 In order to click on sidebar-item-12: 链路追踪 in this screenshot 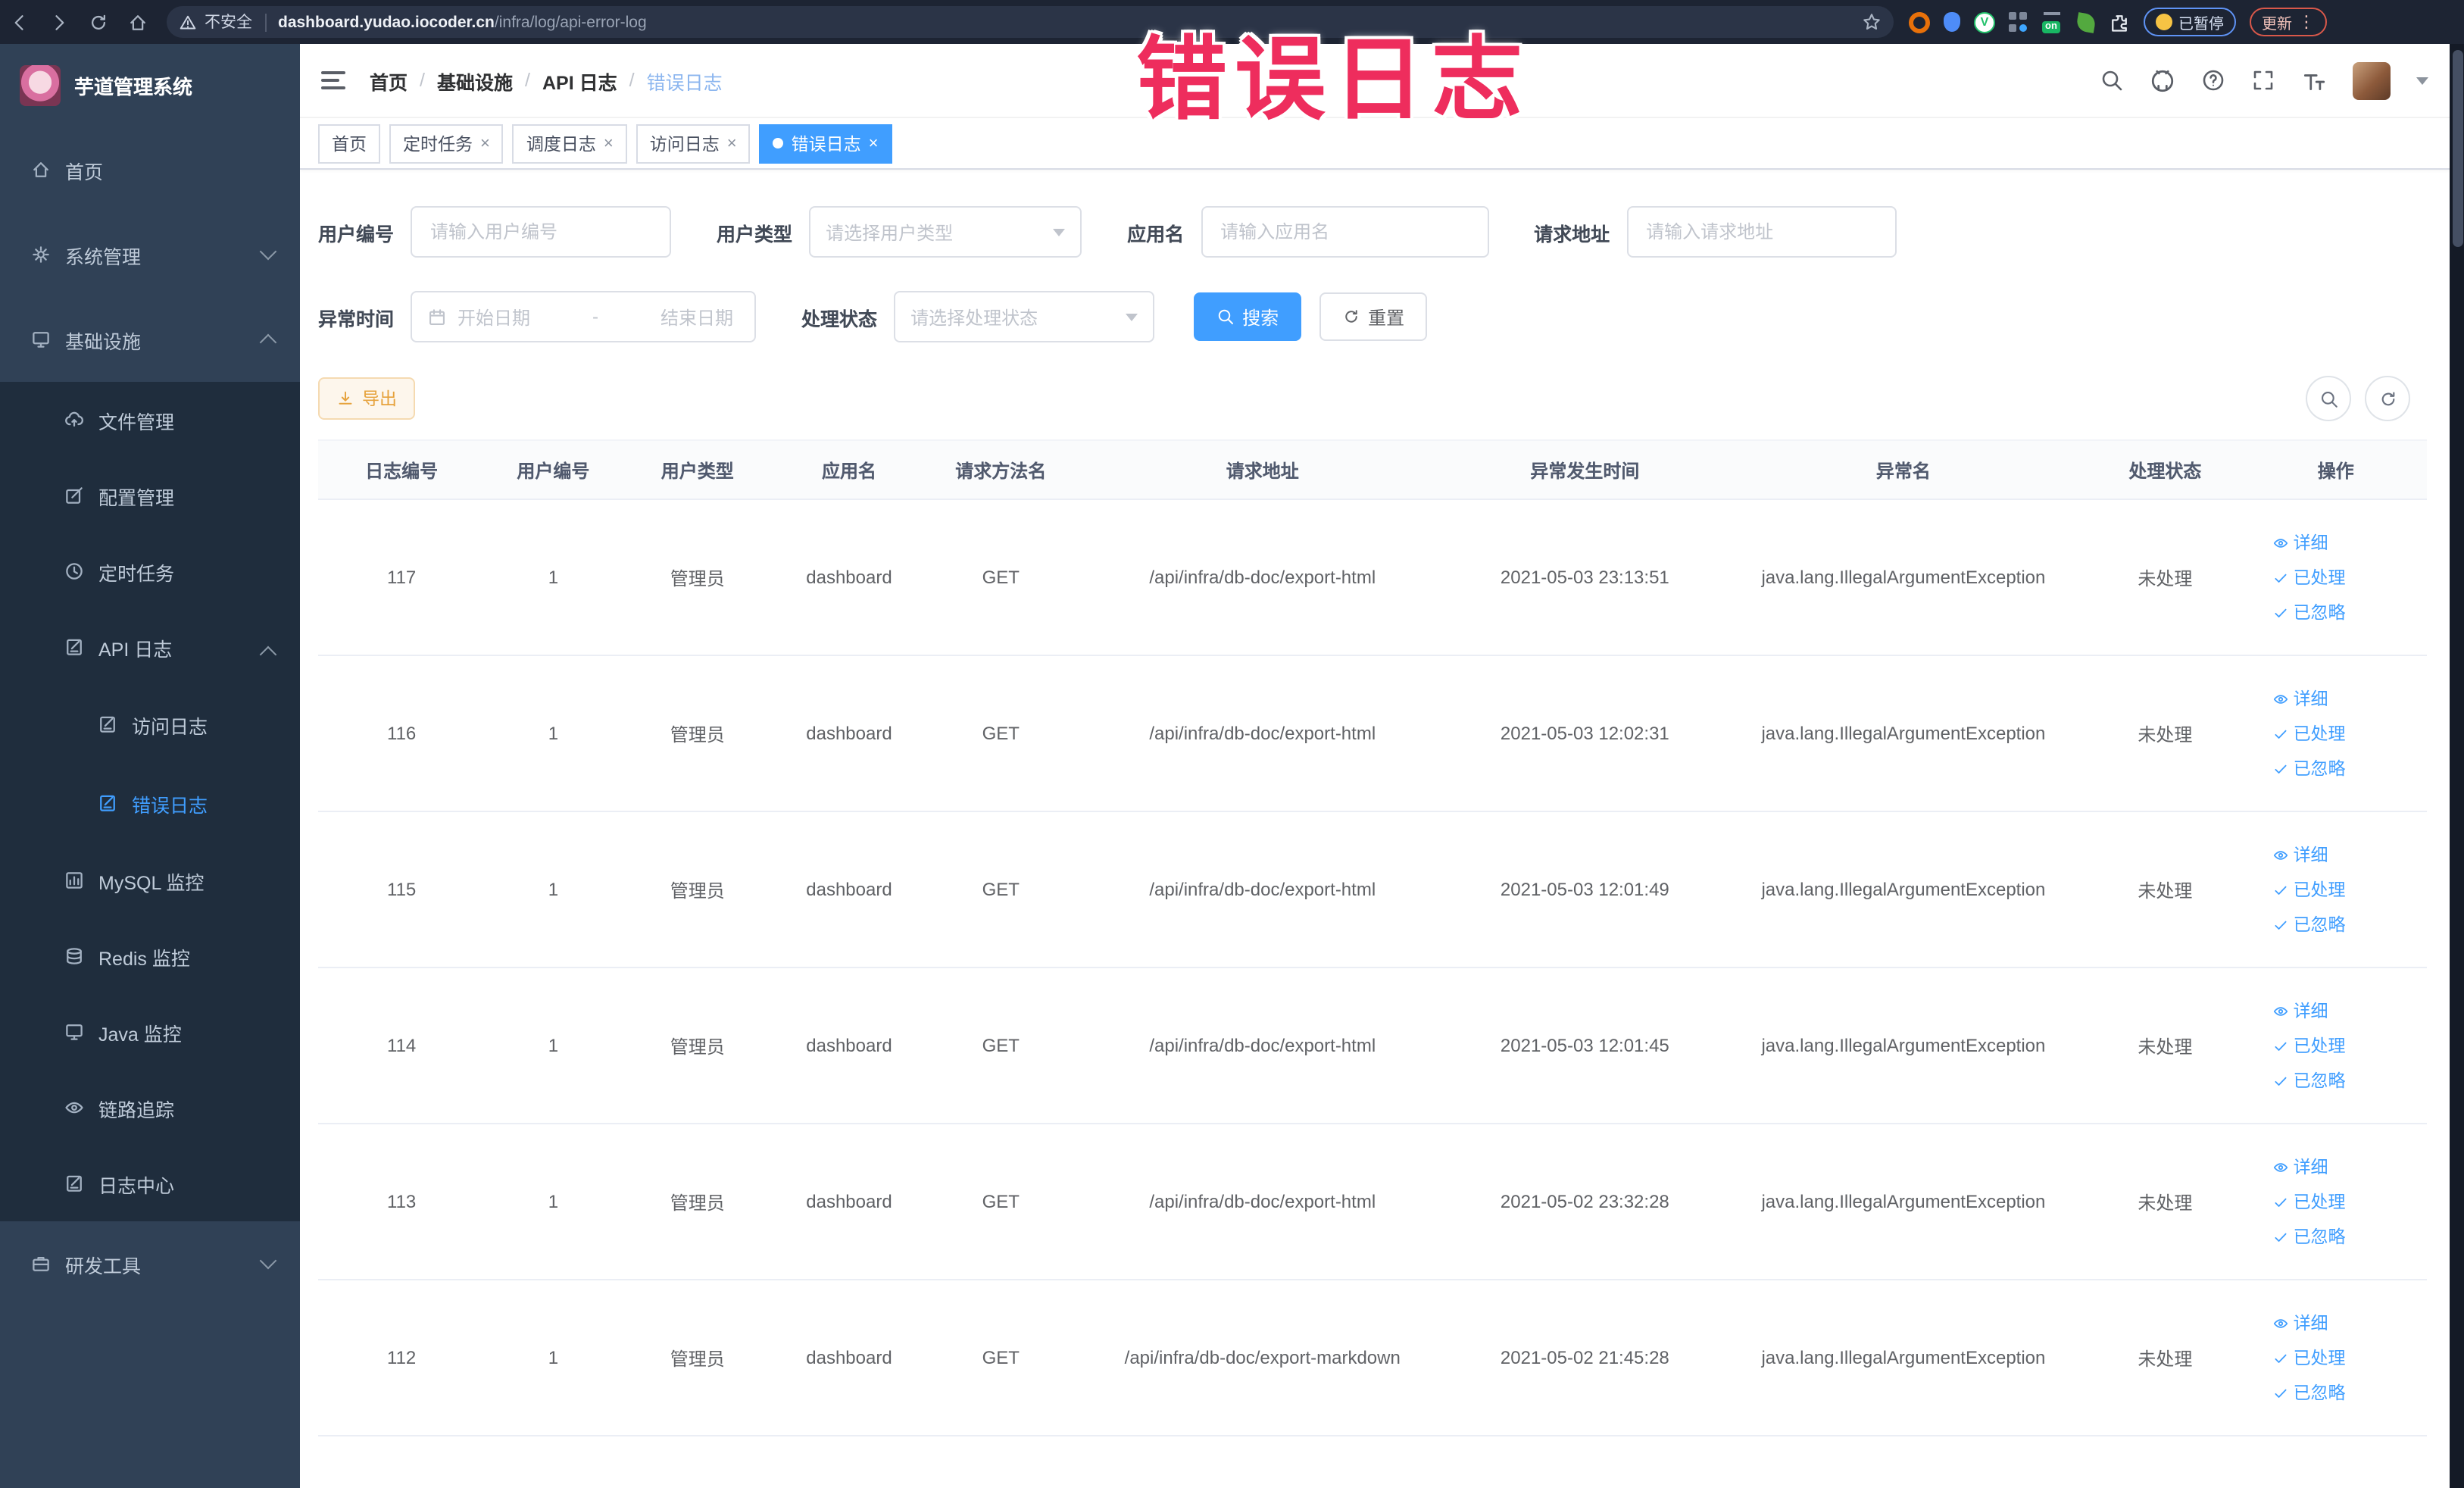, I will do `click(150, 1108)`.